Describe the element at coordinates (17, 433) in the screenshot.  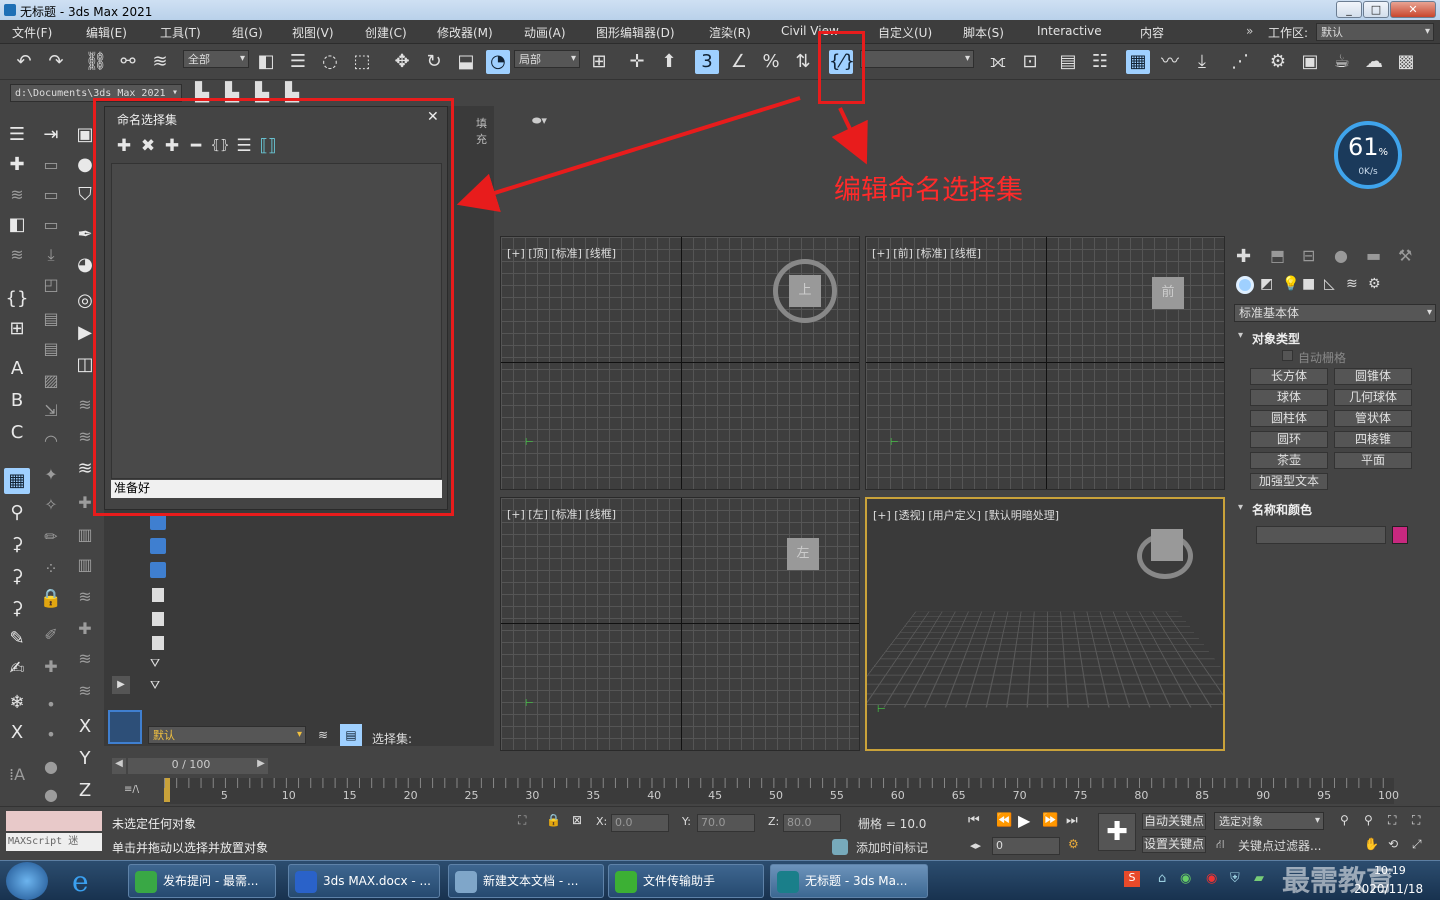
I see `snap-c-icon: C` at that location.